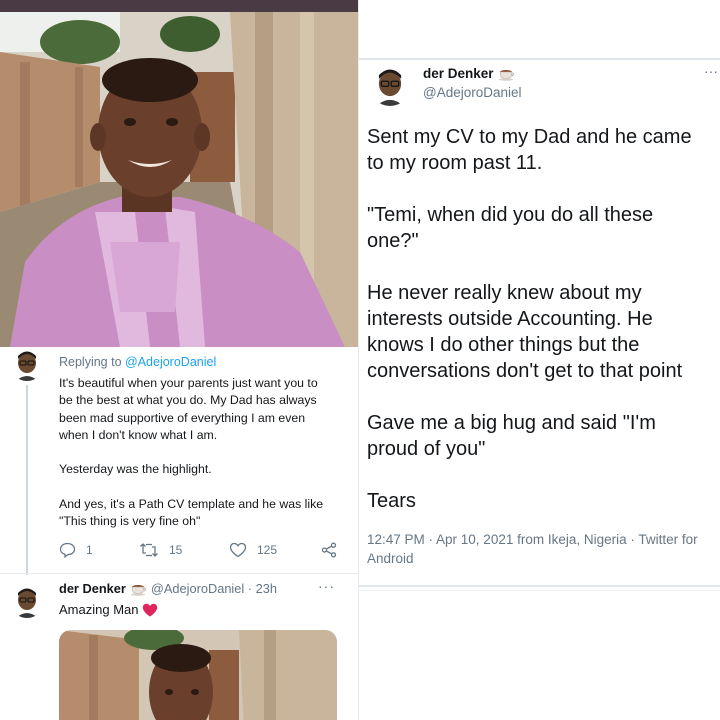 The width and height of the screenshot is (720, 720). I want to click on reply-count: 1, so click(89, 550).